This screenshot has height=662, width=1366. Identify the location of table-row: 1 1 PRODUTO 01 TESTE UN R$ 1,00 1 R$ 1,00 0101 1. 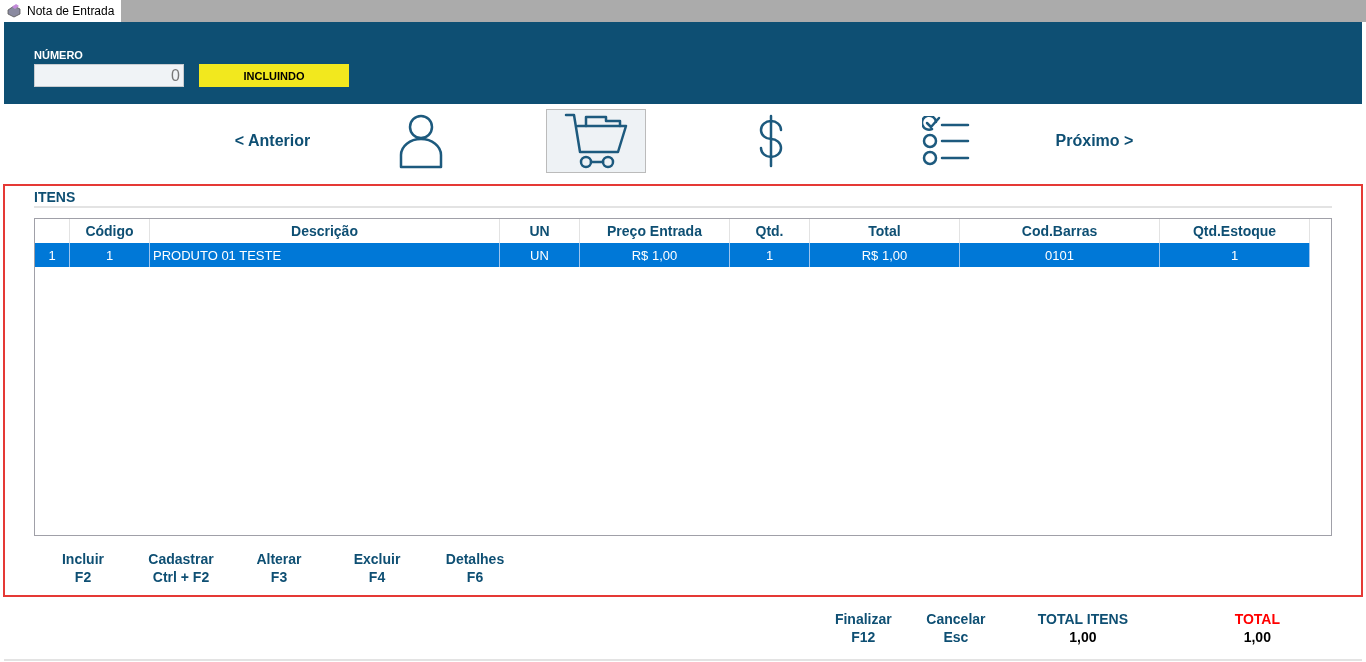
(672, 255).